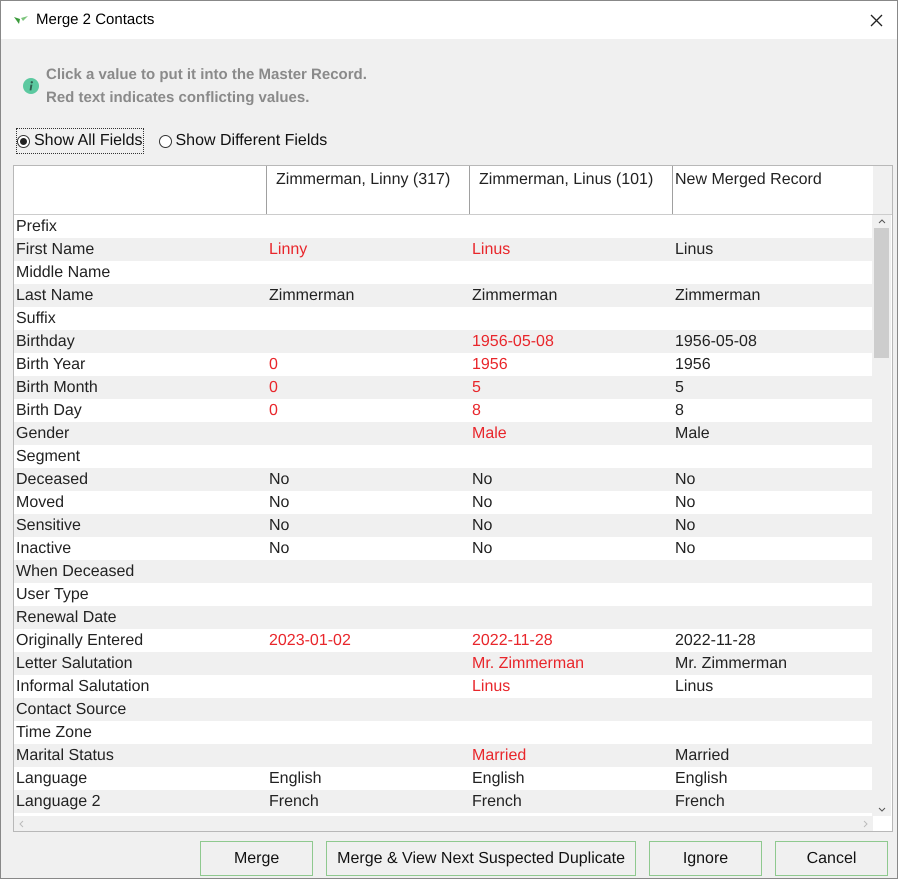 The width and height of the screenshot is (898, 879). What do you see at coordinates (57, 388) in the screenshot?
I see `field-label: Birth Month` at bounding box center [57, 388].